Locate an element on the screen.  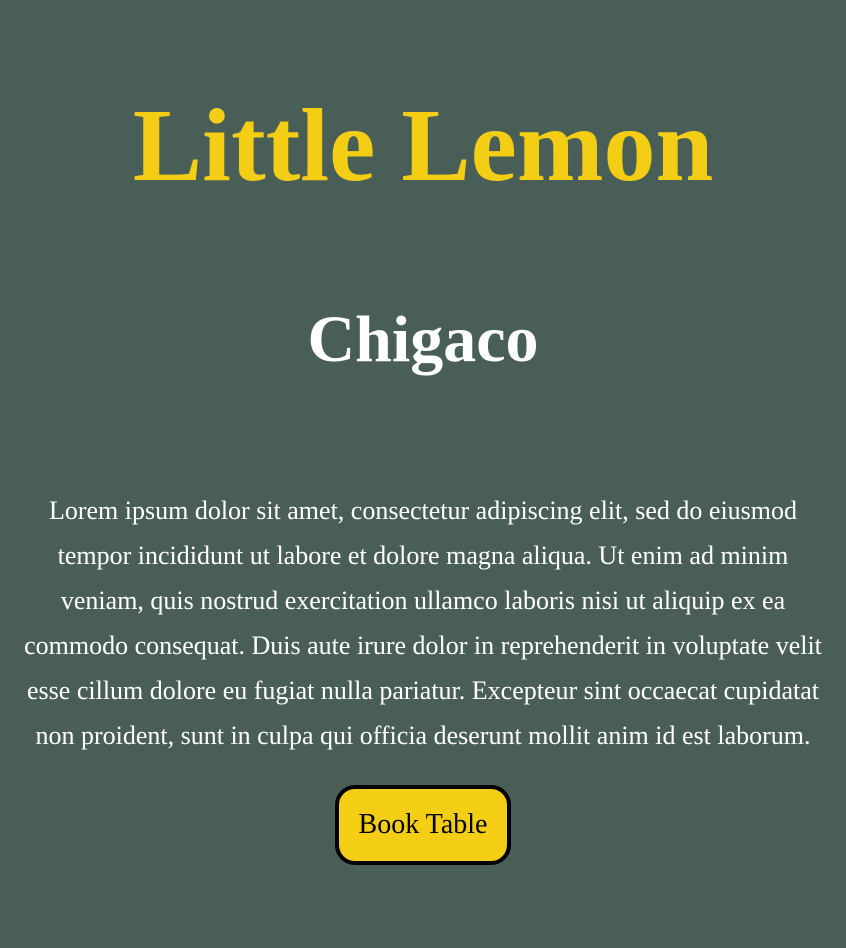
page-title: Little Lemon is located at coordinates (423, 145).